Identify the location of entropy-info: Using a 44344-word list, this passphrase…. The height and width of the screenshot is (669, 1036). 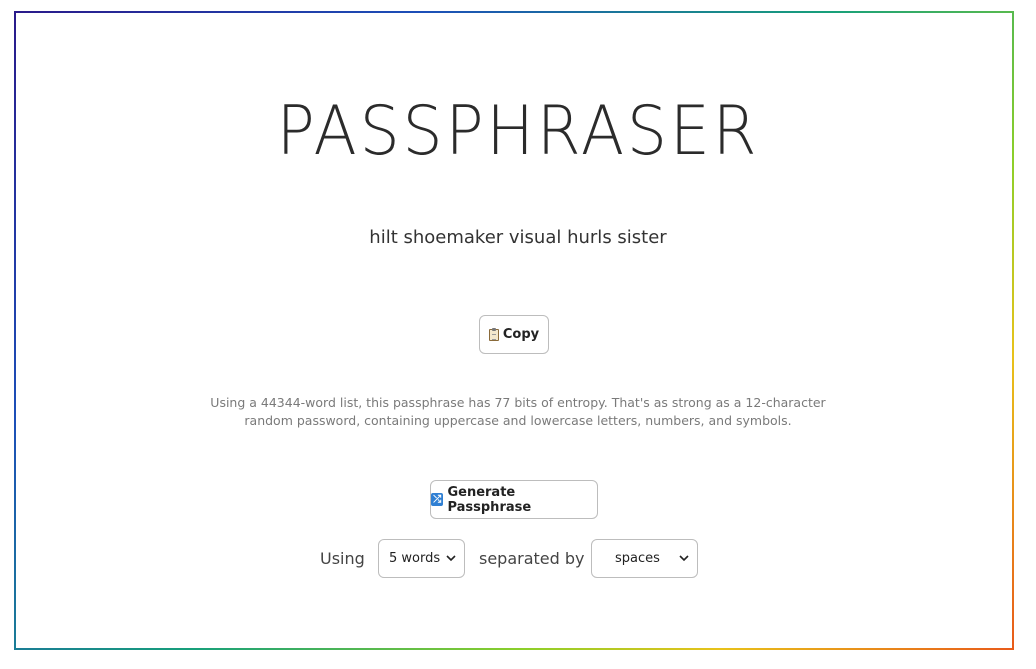
(518, 411).